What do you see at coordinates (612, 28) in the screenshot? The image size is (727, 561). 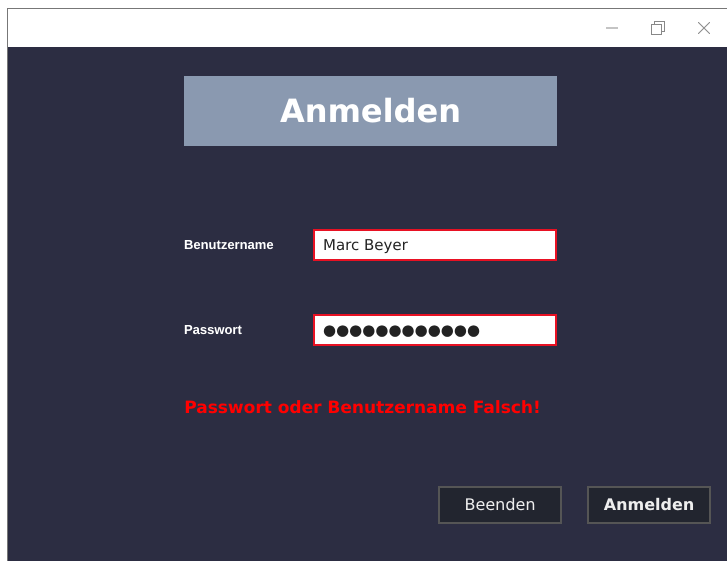 I see `minimize-icon` at bounding box center [612, 28].